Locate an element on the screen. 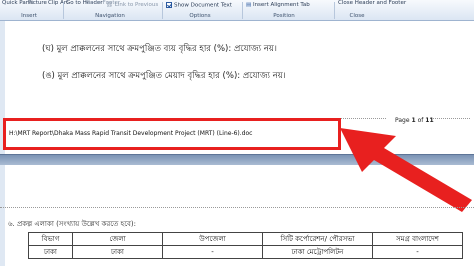 This screenshot has height=266, width=474. table-header-cell: জেলা is located at coordinates (117, 239).